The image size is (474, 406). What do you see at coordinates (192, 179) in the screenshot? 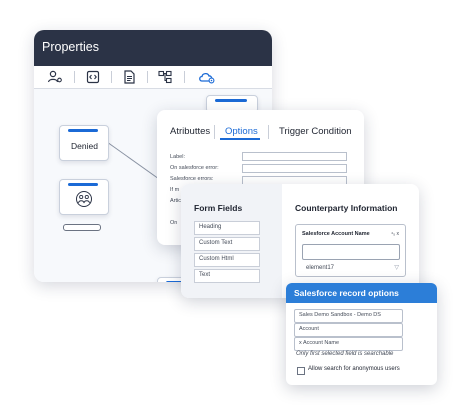
I see `field-label: Salesforce errors:` at bounding box center [192, 179].